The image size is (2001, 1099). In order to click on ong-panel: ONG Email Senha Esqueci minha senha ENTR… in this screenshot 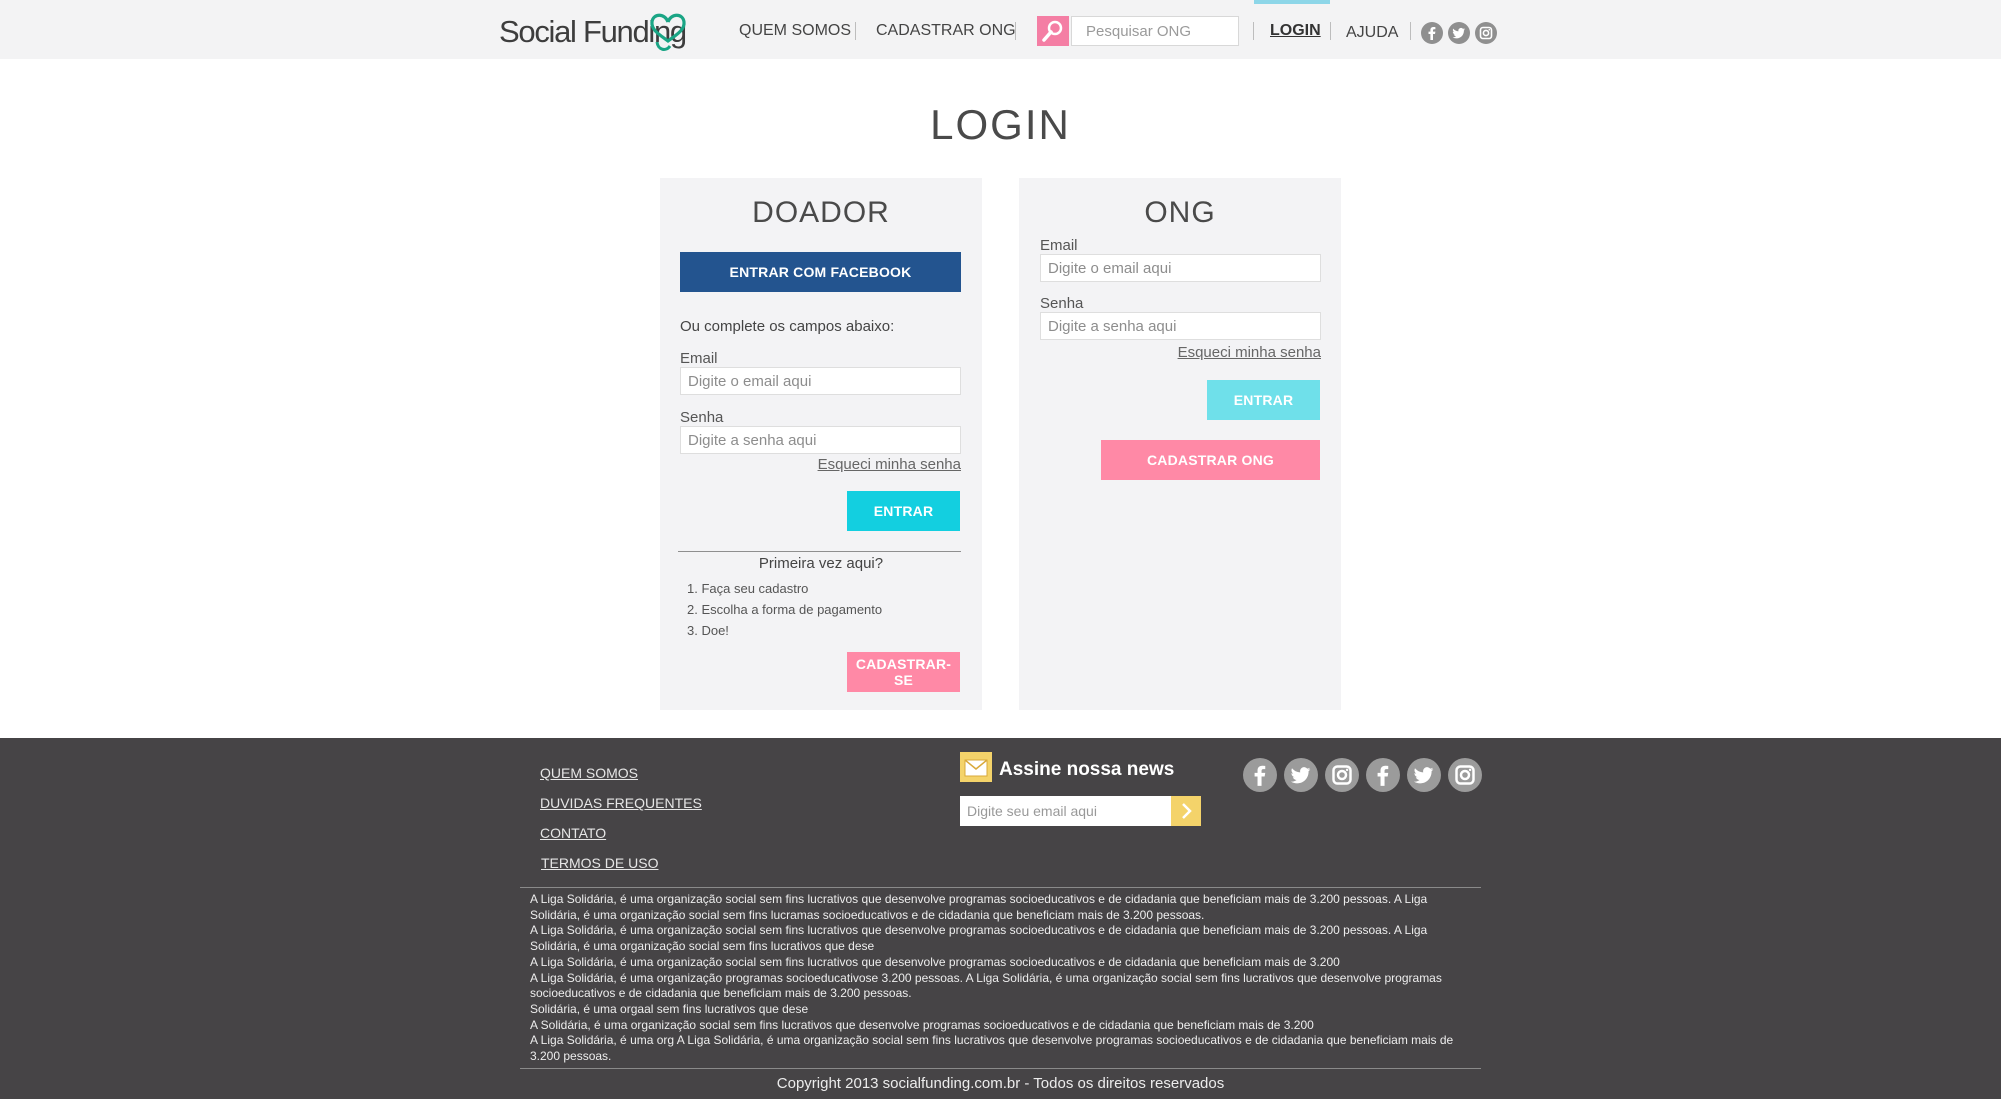, I will do `click(1180, 444)`.